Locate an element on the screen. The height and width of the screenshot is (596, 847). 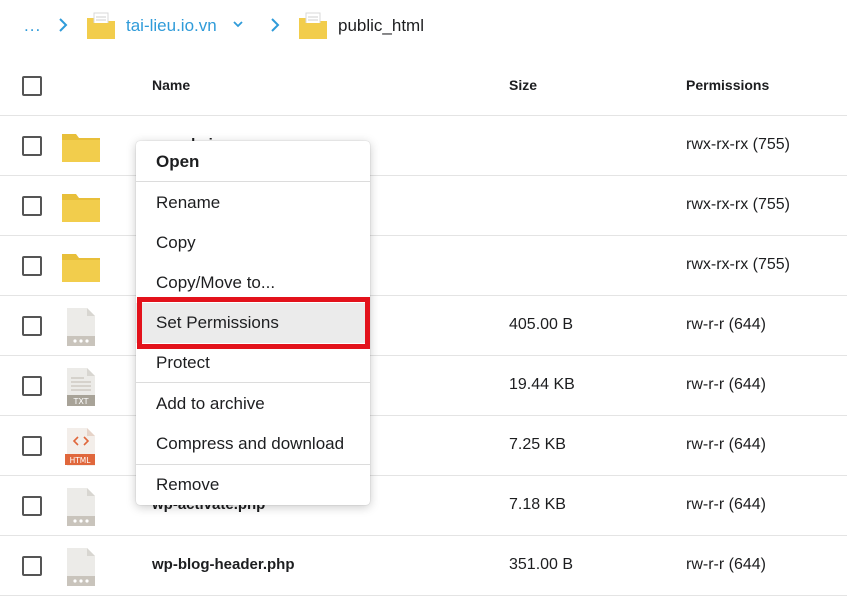
breadcrumb-item-tai-lieu: tai-lieu.io.vn is located at coordinates (171, 26).